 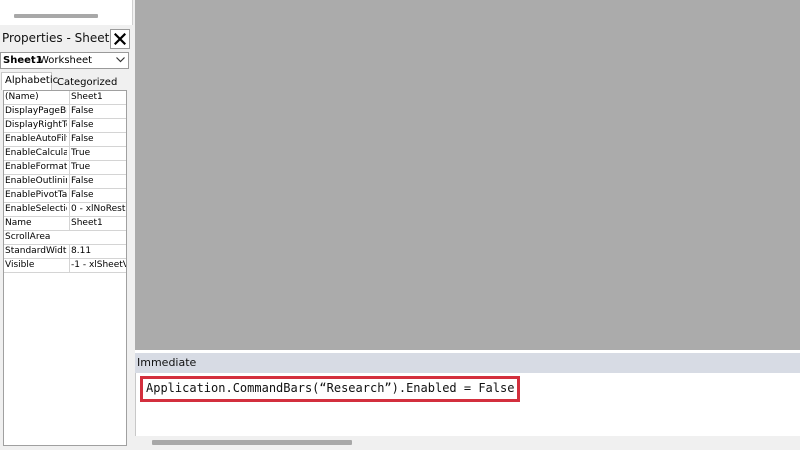 I want to click on property-name: StandardWidth, so click(x=36, y=251).